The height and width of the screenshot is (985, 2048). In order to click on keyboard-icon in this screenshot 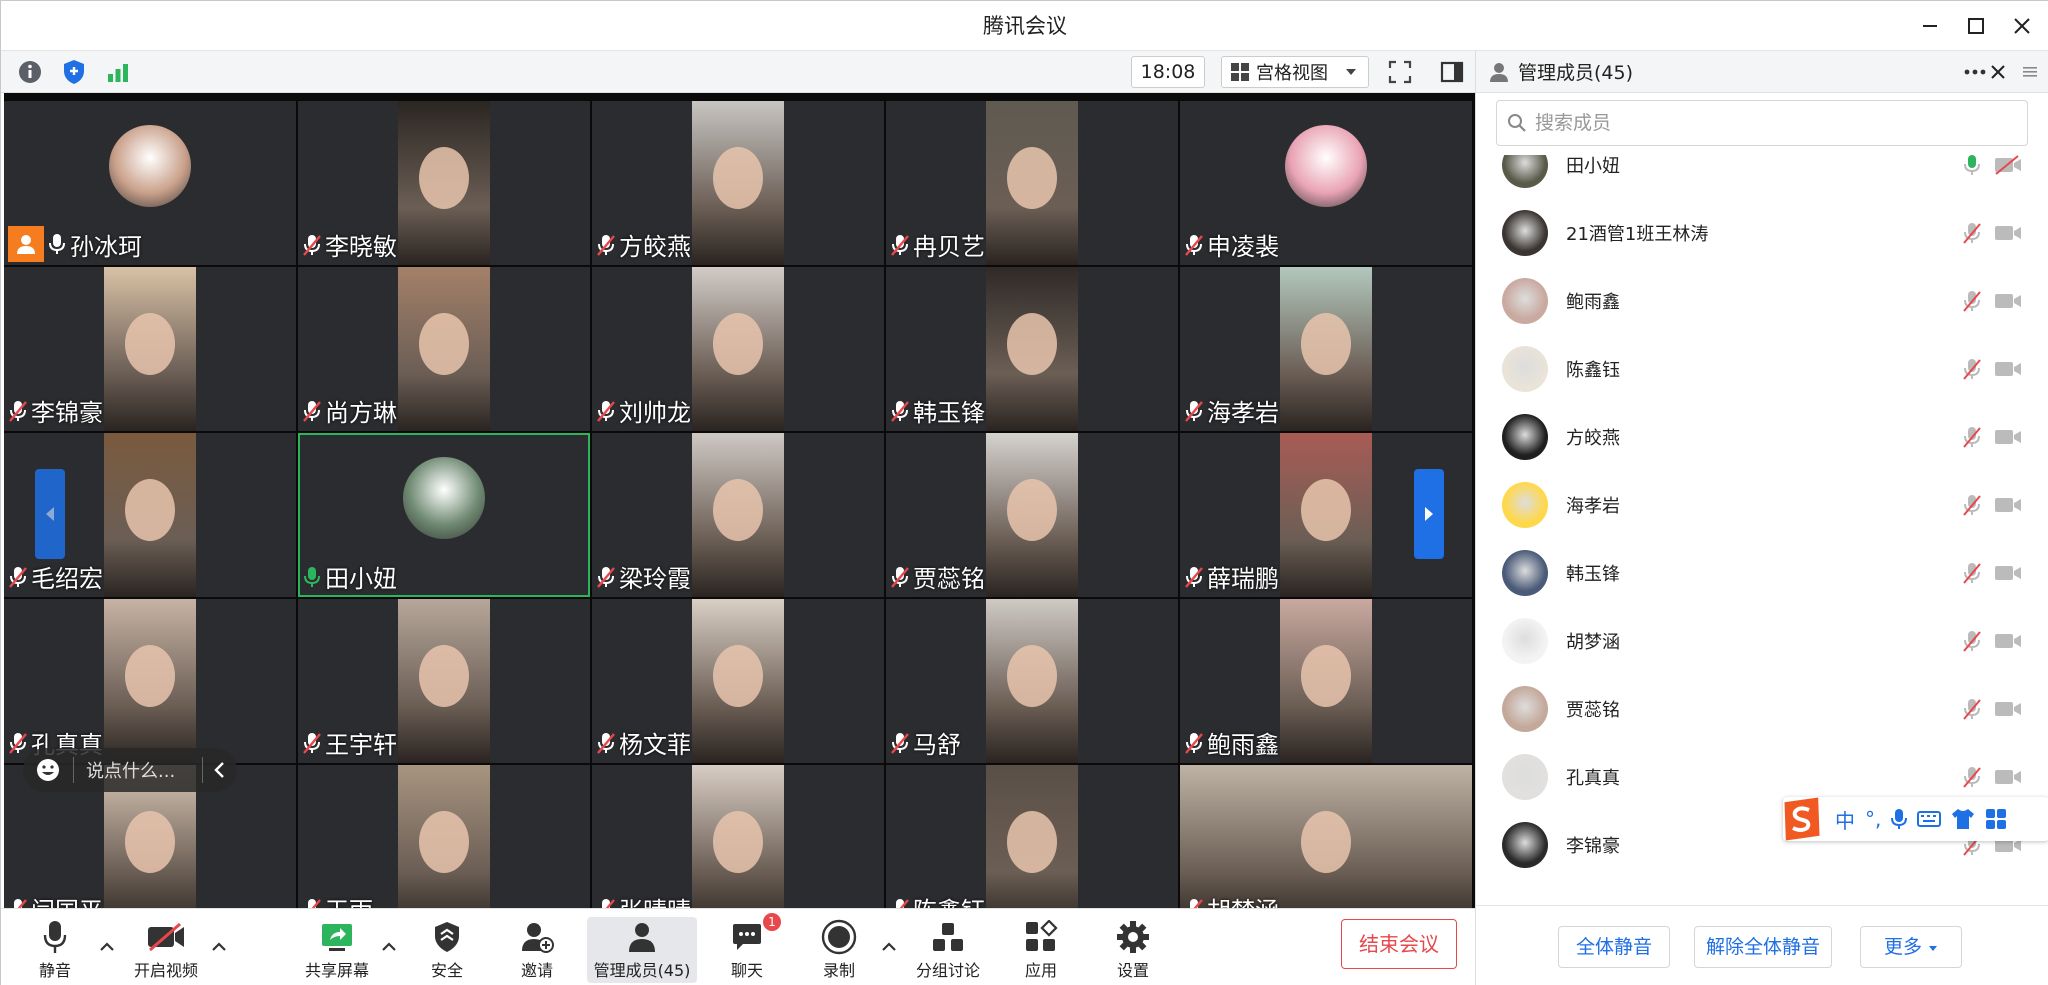, I will do `click(1929, 819)`.